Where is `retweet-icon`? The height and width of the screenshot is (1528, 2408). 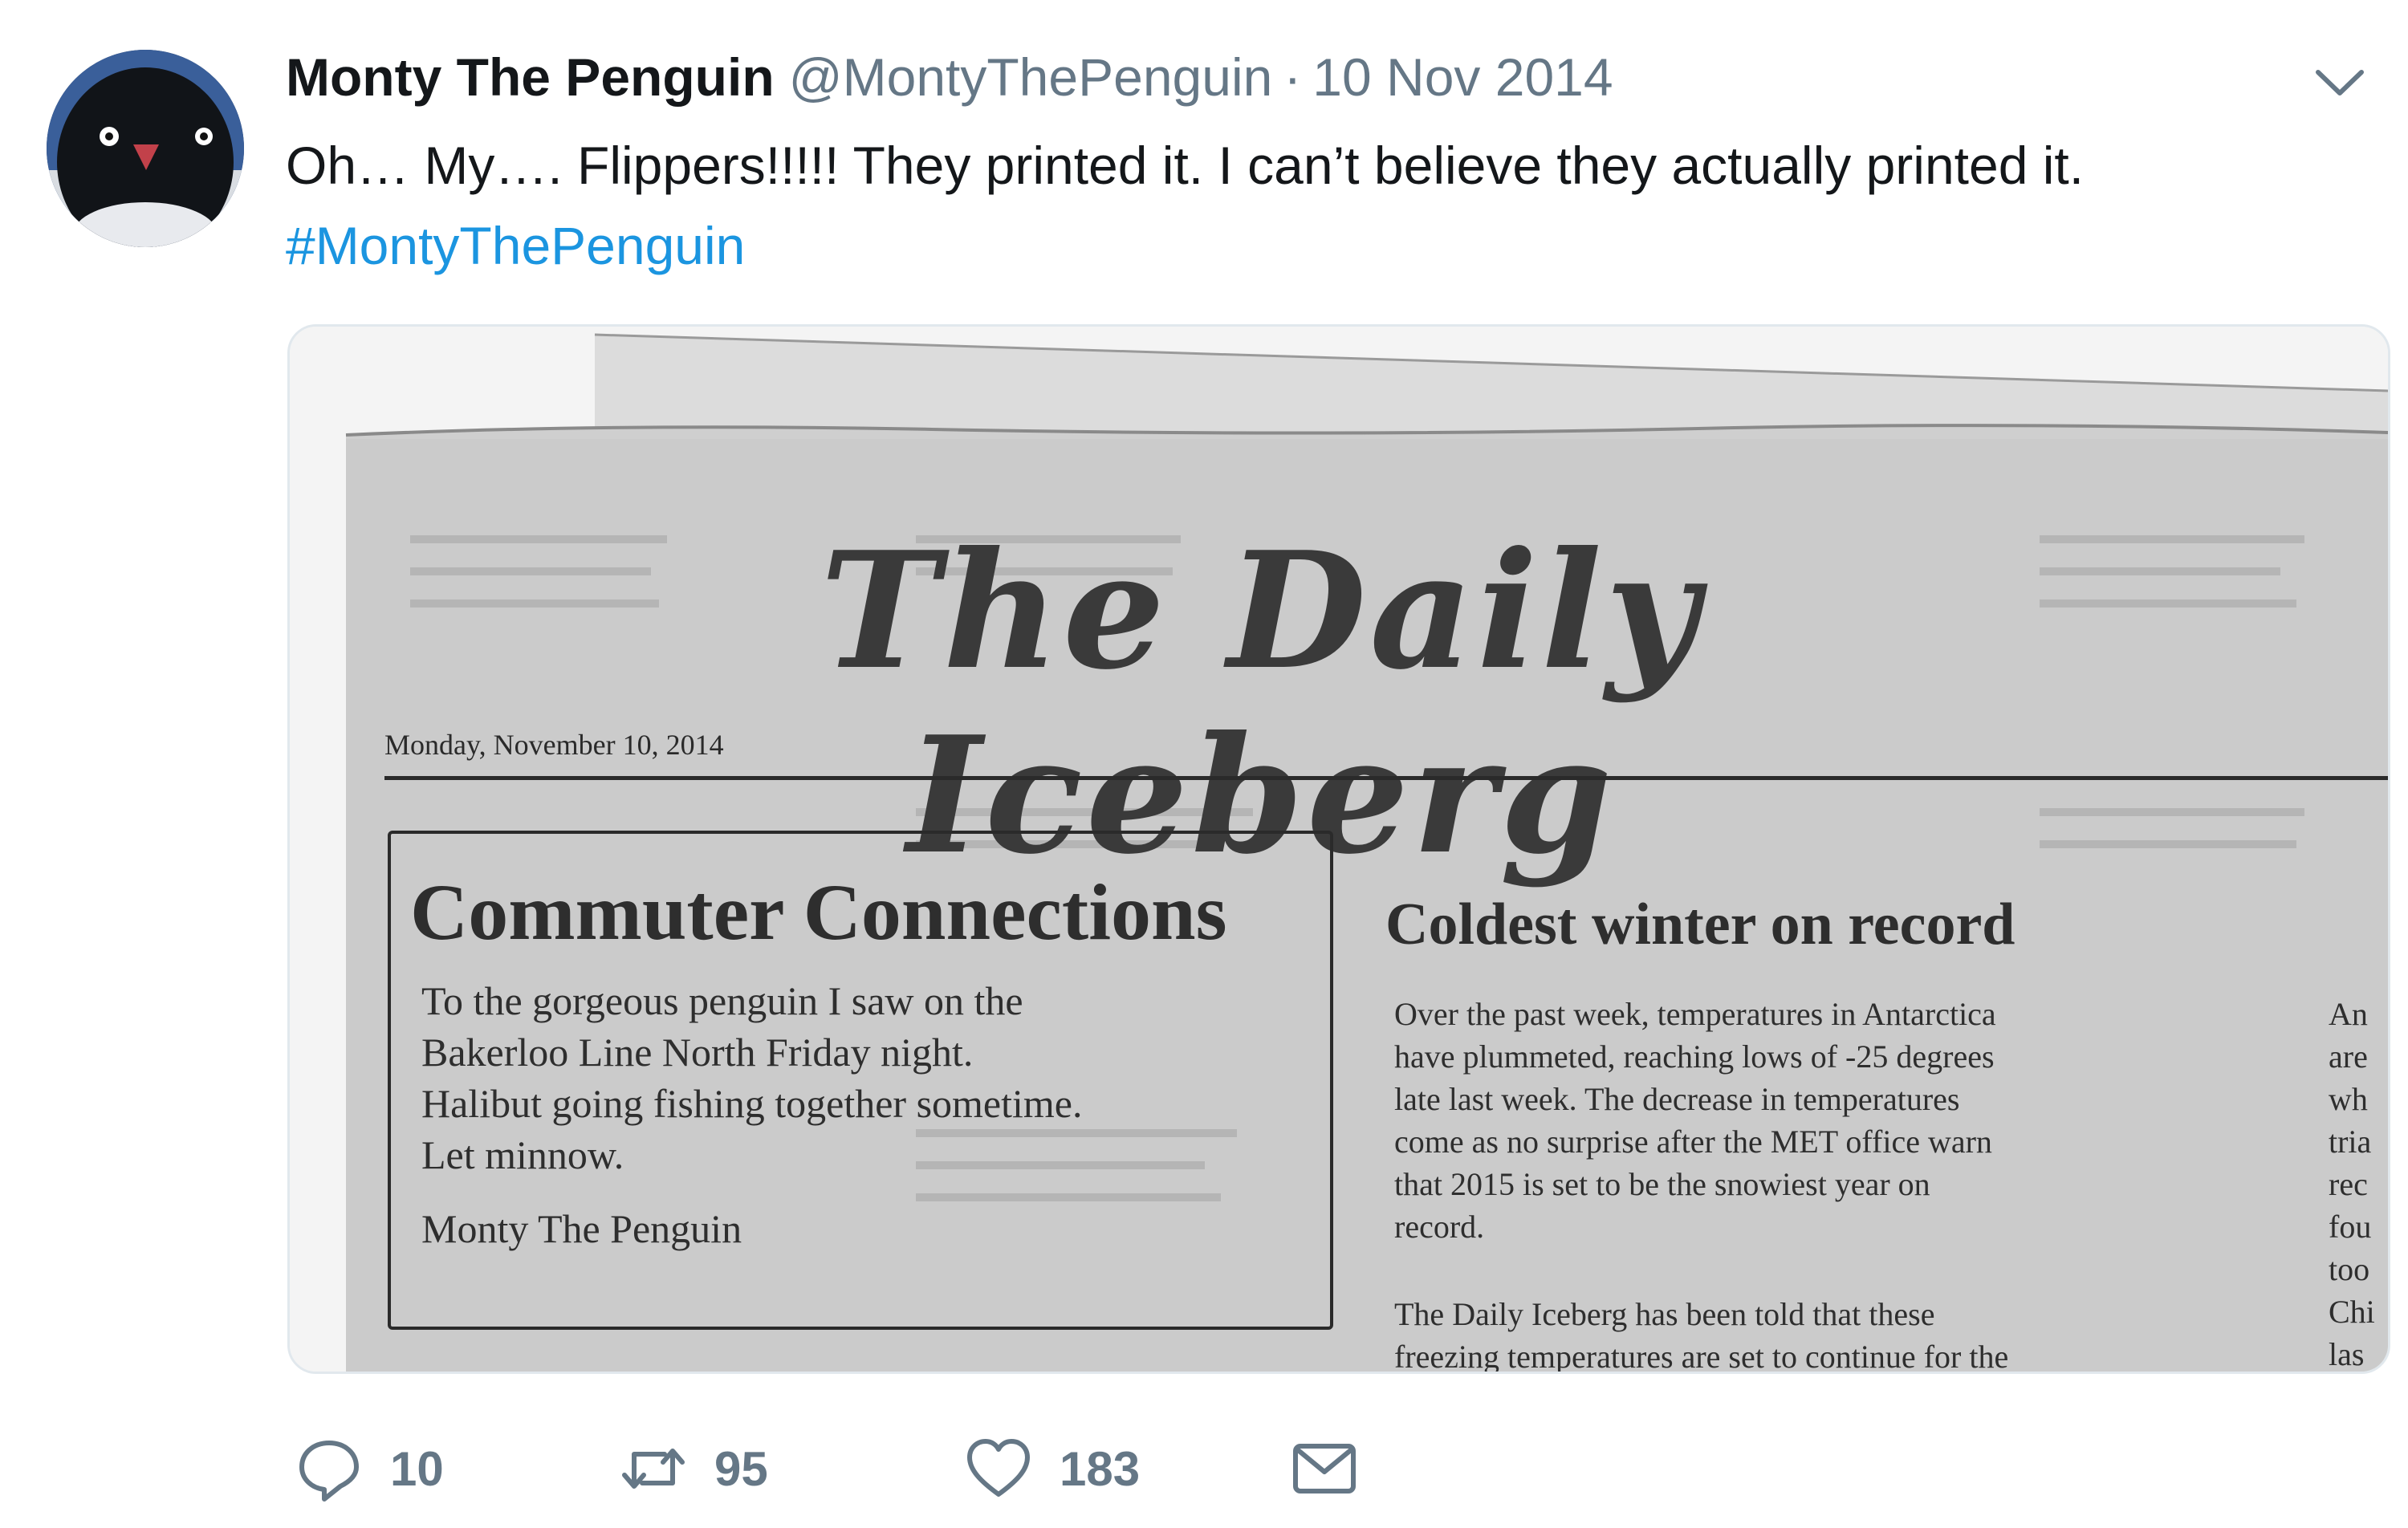
retweet-icon is located at coordinates (653, 1469).